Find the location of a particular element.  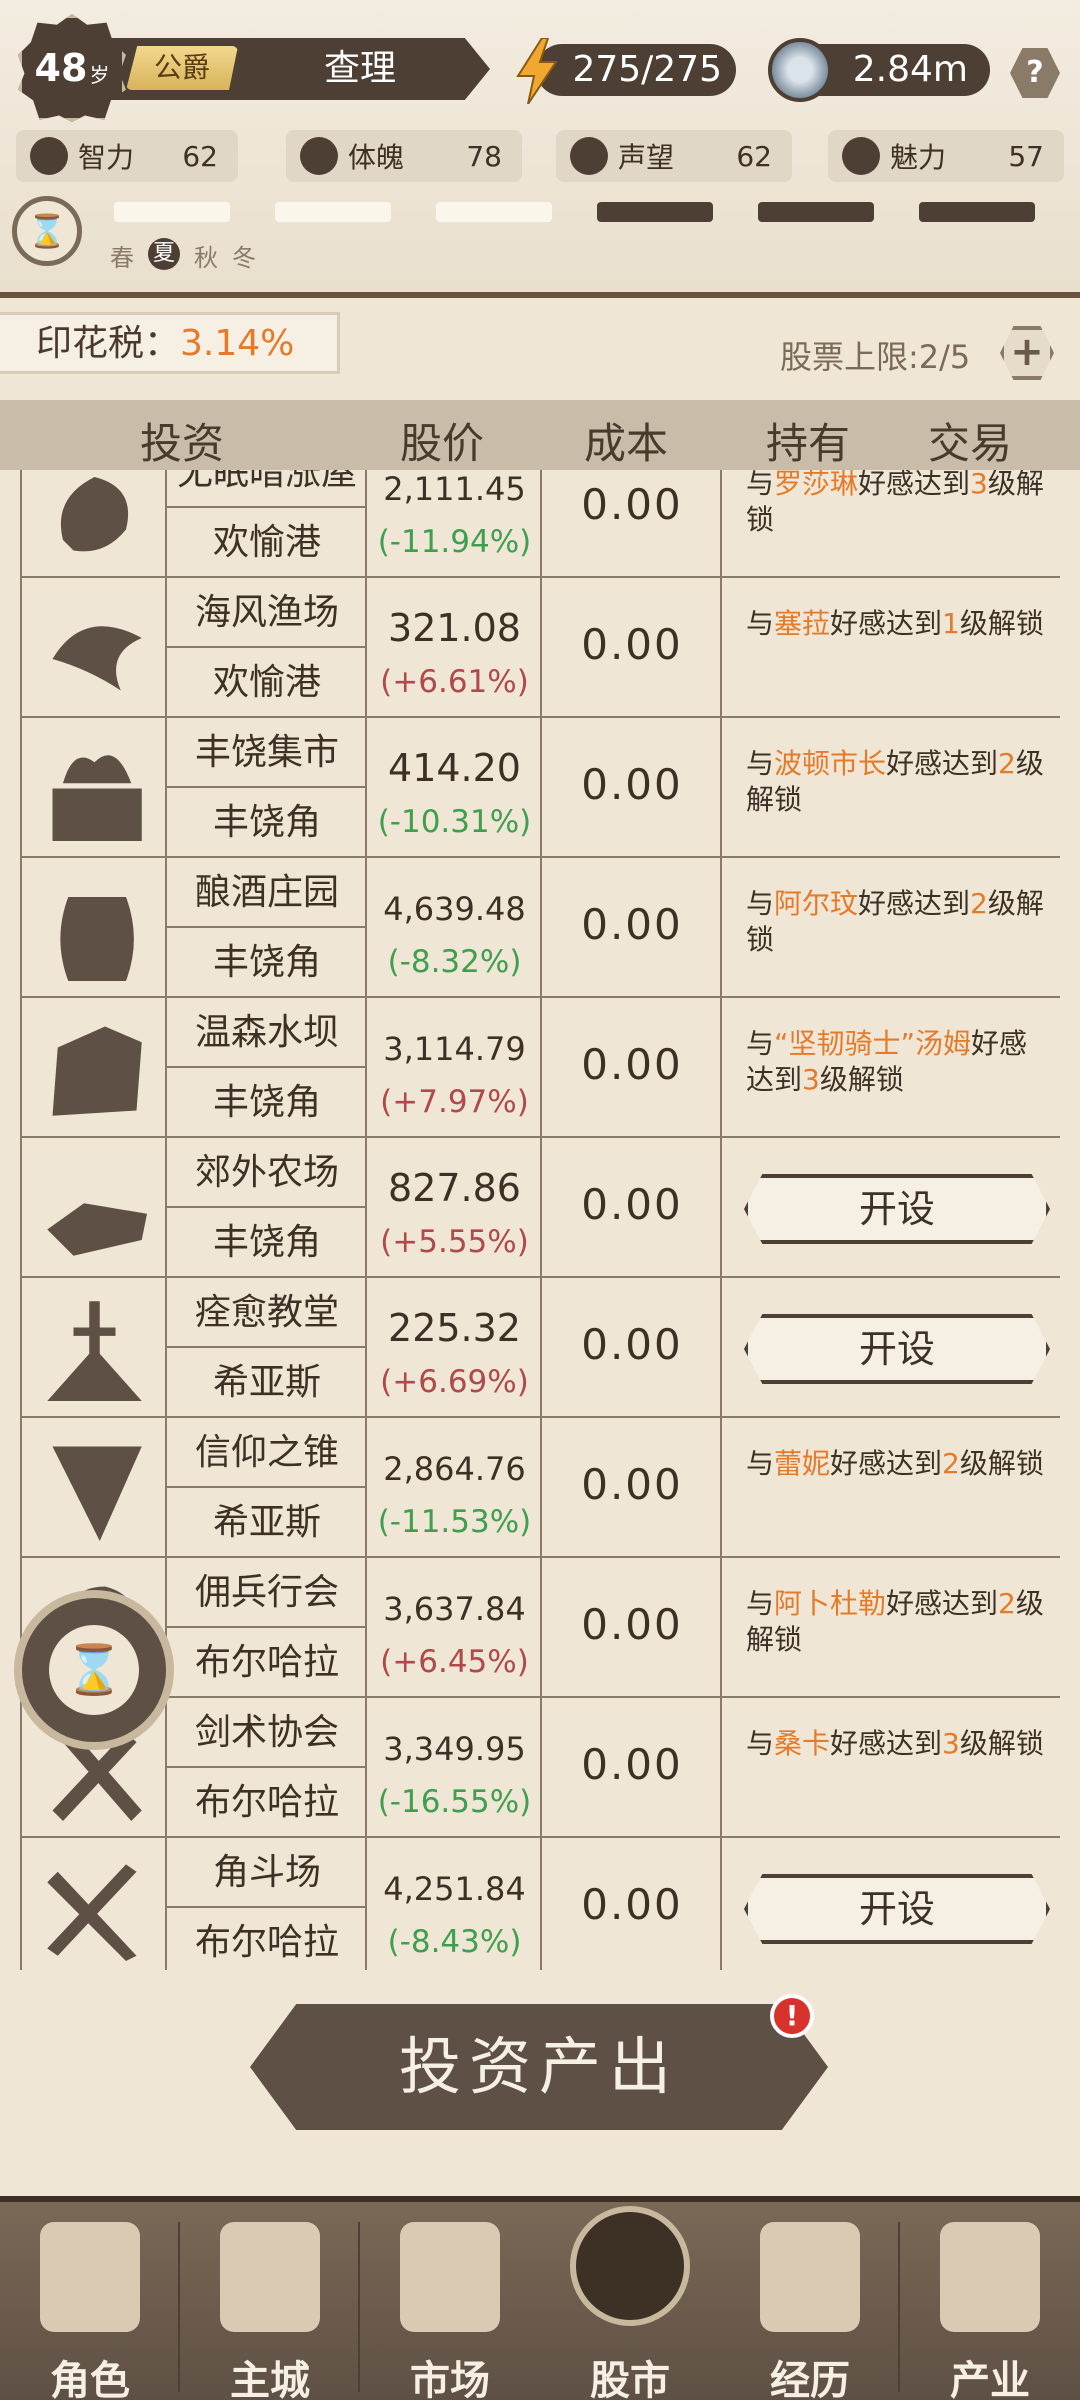

scales-icon is located at coordinates (450, 2277).